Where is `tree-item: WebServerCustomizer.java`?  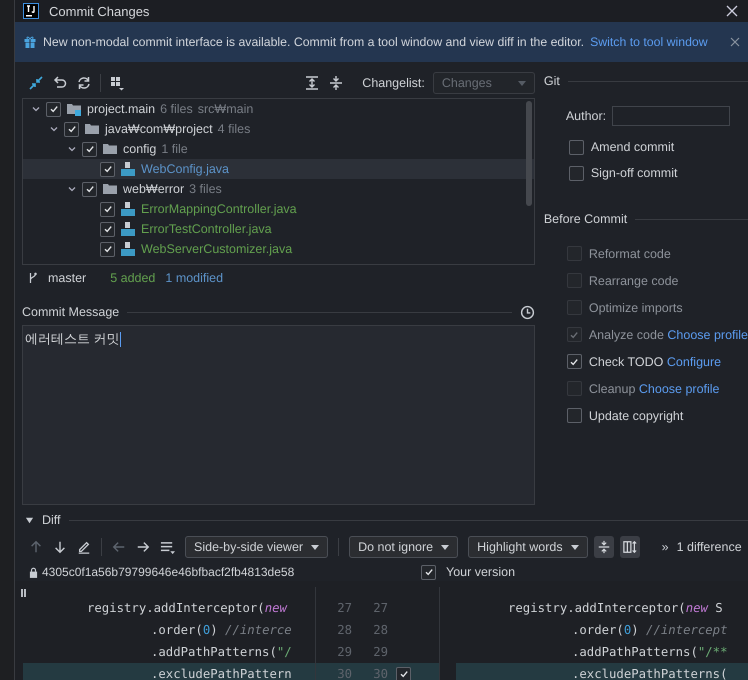
tree-item: WebServerCustomizer.java is located at coordinates (216, 249).